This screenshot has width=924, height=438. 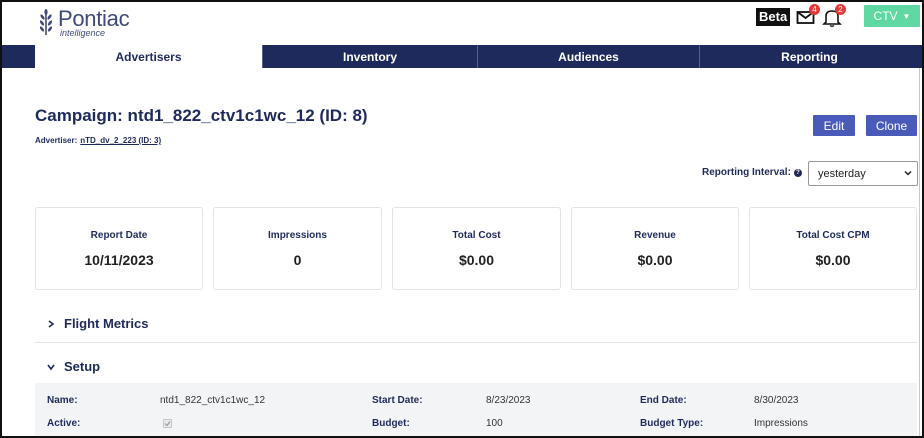 What do you see at coordinates (397, 400) in the screenshot?
I see `start-date-label: Start Date:` at bounding box center [397, 400].